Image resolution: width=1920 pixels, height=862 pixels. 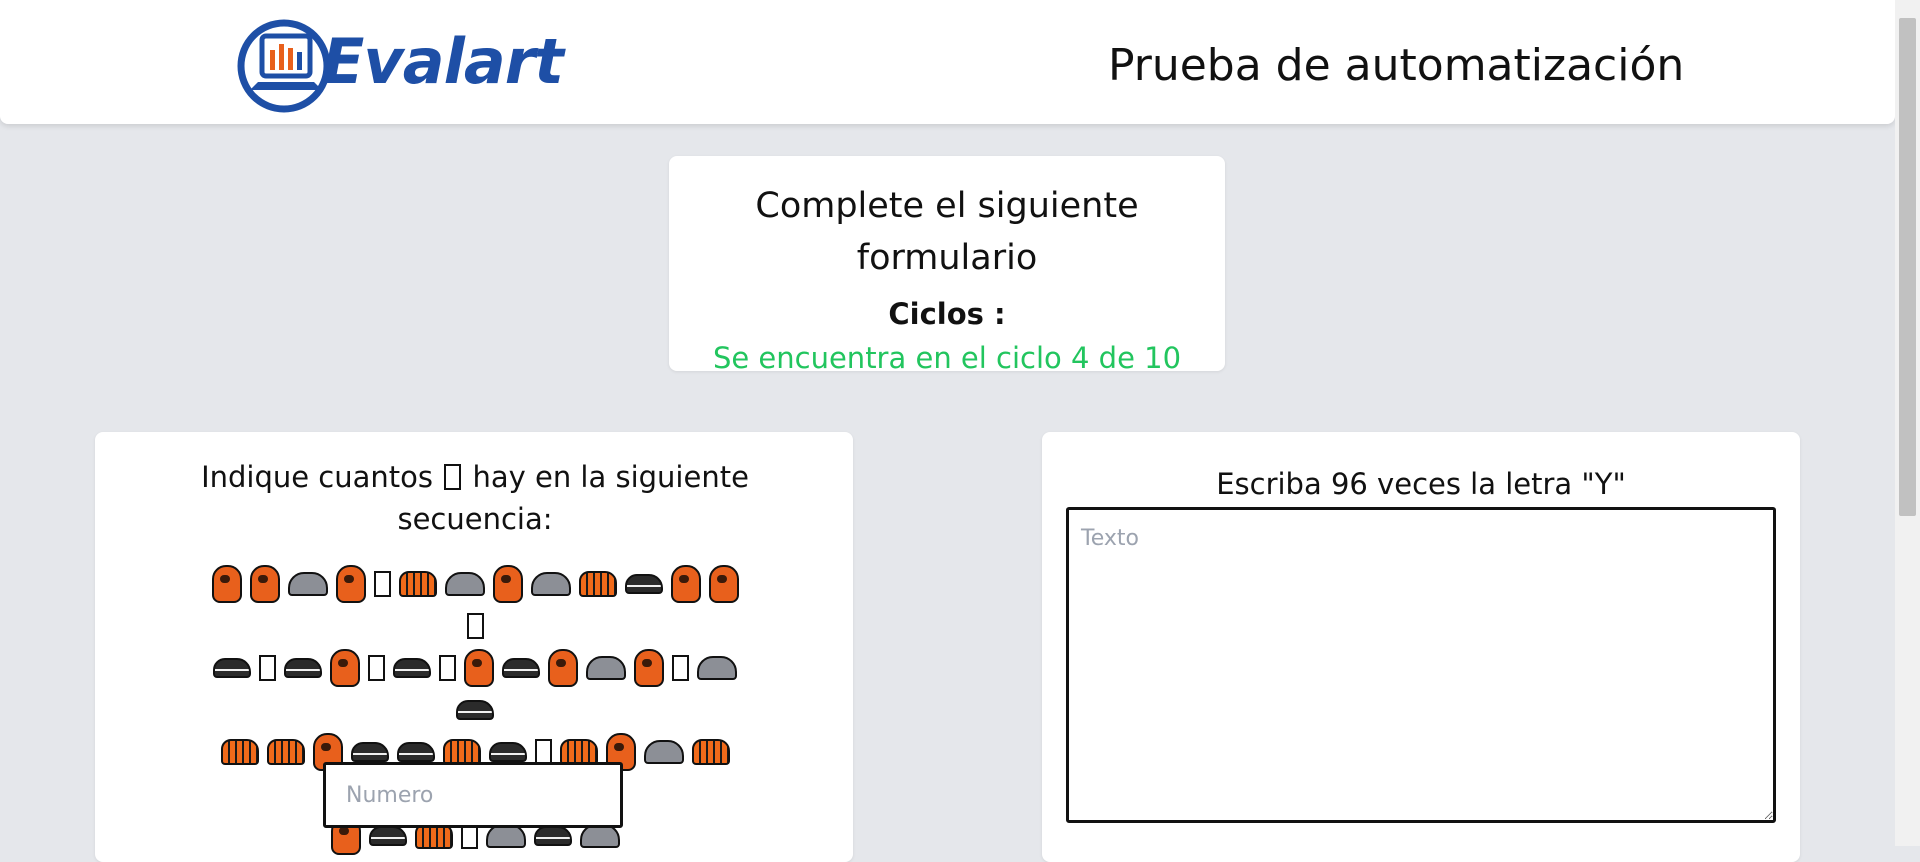 I want to click on logo-text: Evalart, so click(x=443, y=61).